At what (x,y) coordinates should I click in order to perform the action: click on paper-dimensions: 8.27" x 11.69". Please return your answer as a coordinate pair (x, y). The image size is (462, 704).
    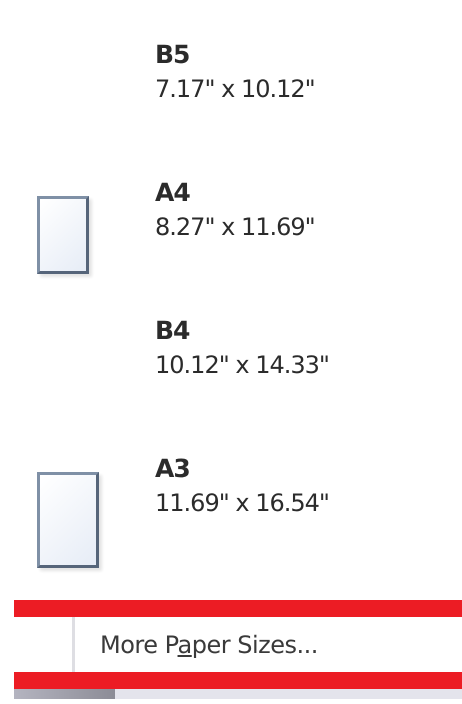
    Looking at the image, I should click on (235, 227).